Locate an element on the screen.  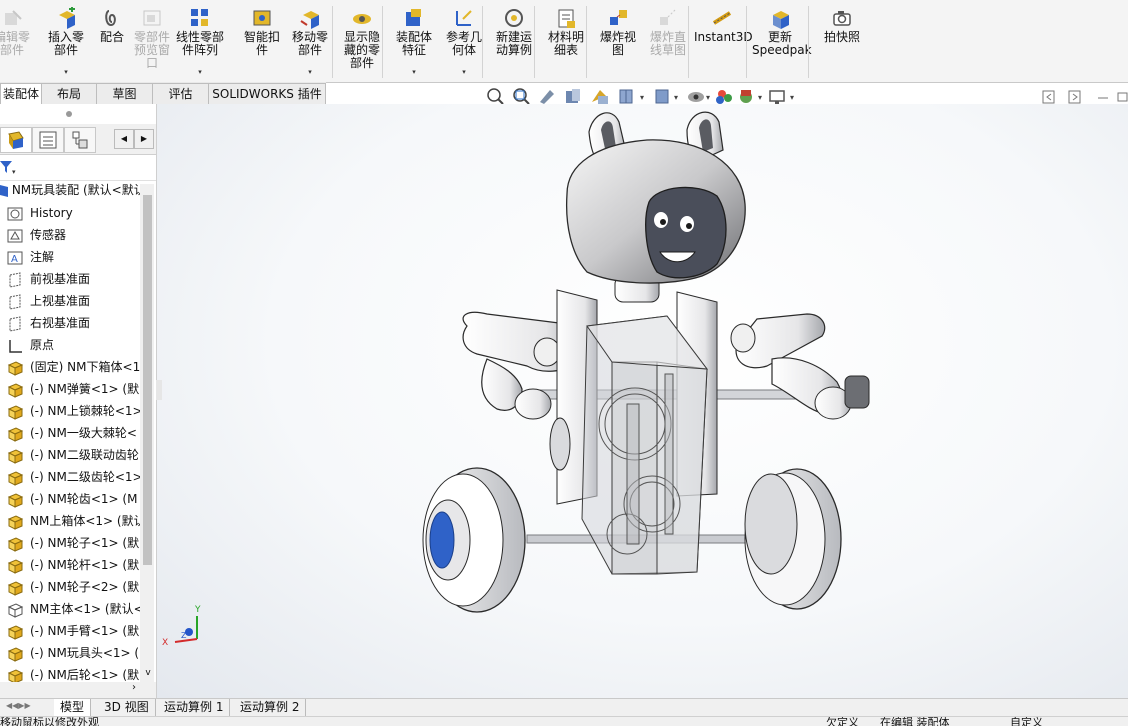
feature-tree-icon is located at coordinates (16, 140).